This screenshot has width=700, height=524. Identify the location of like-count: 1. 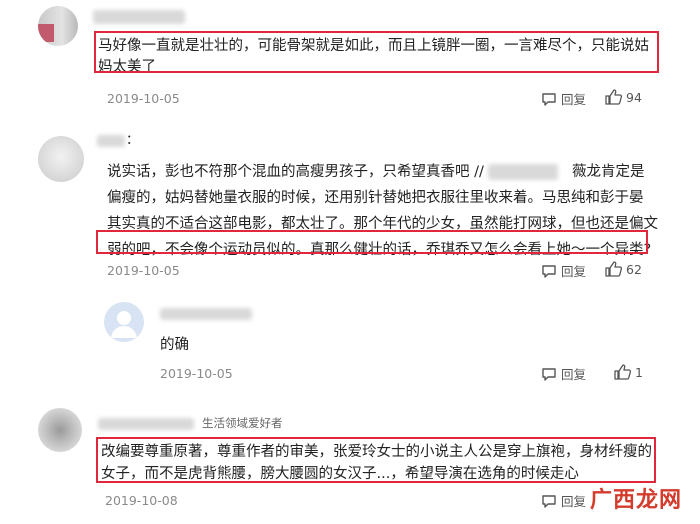
(639, 372).